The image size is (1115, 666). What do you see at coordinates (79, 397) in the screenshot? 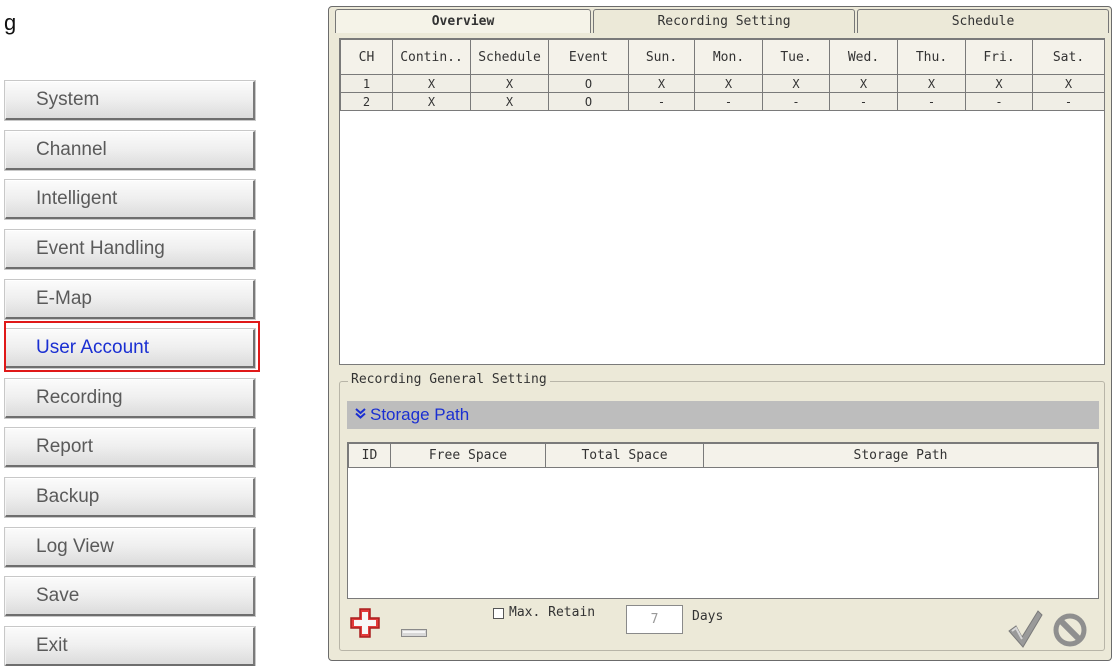
I see `sidebar-item-label: Recording` at bounding box center [79, 397].